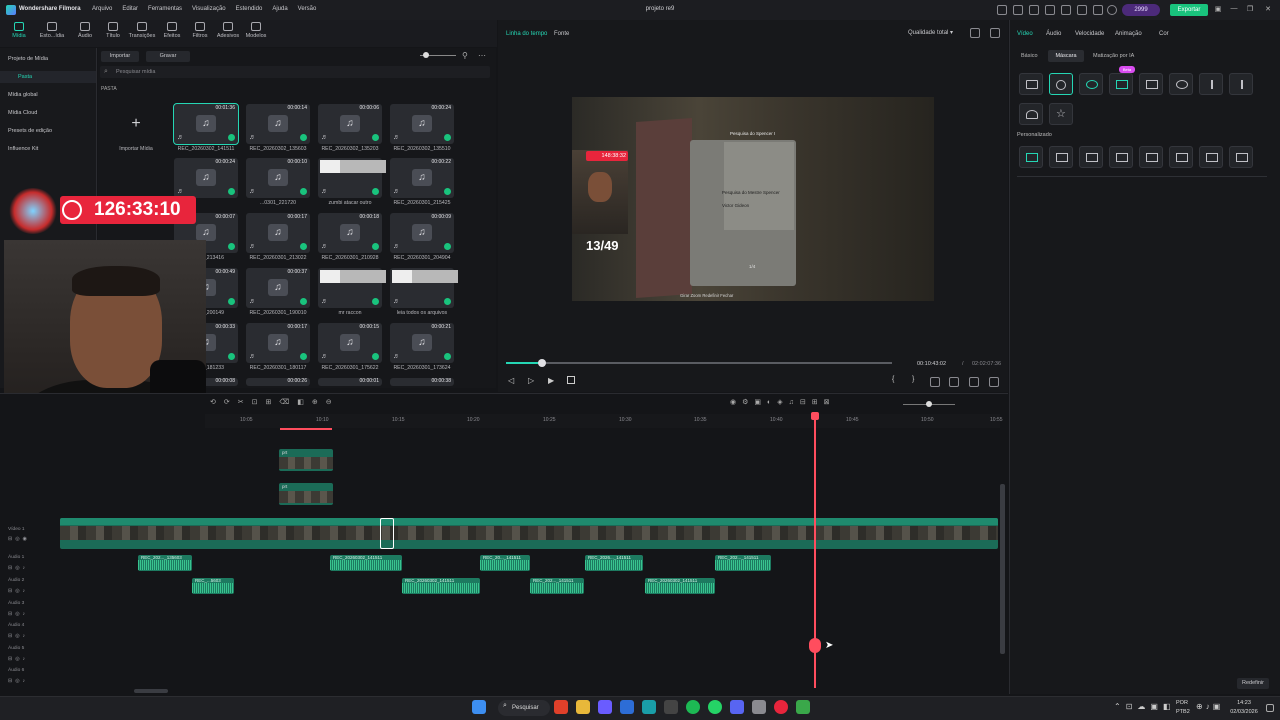 This screenshot has height=720, width=1280. What do you see at coordinates (22, 113) in the screenshot?
I see `sidebar-item-cloud-media: Mídia Cloud` at bounding box center [22, 113].